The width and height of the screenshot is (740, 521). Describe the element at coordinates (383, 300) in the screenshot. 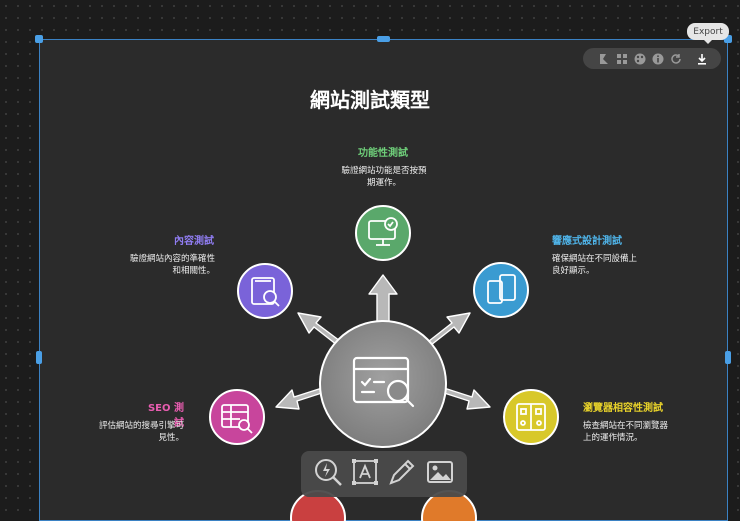

I see `arrow-up` at that location.